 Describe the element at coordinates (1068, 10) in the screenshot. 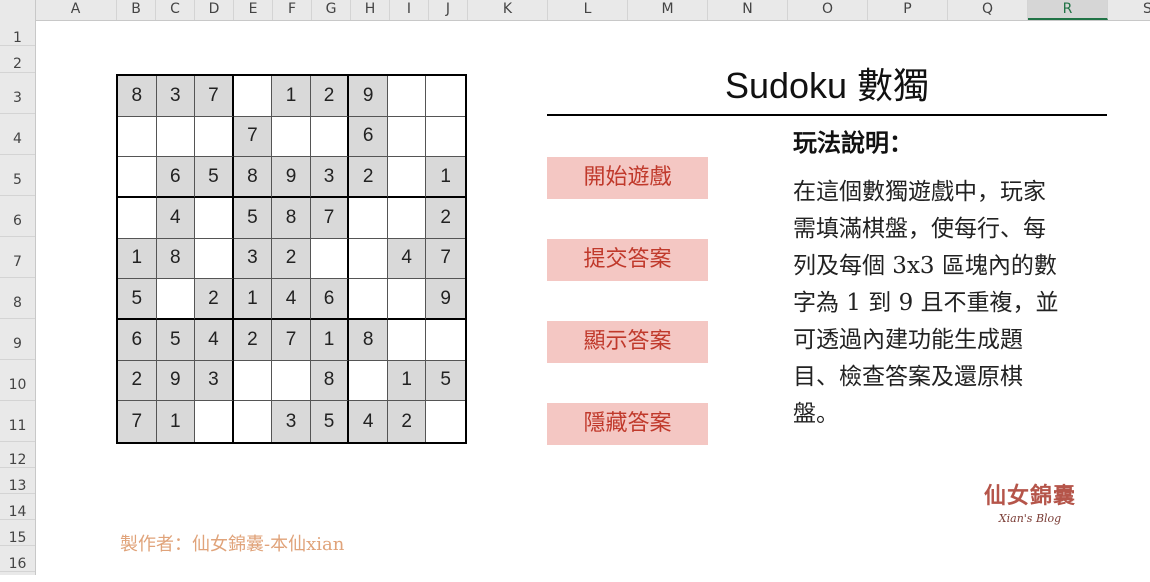

I see `column-header-r: R` at that location.